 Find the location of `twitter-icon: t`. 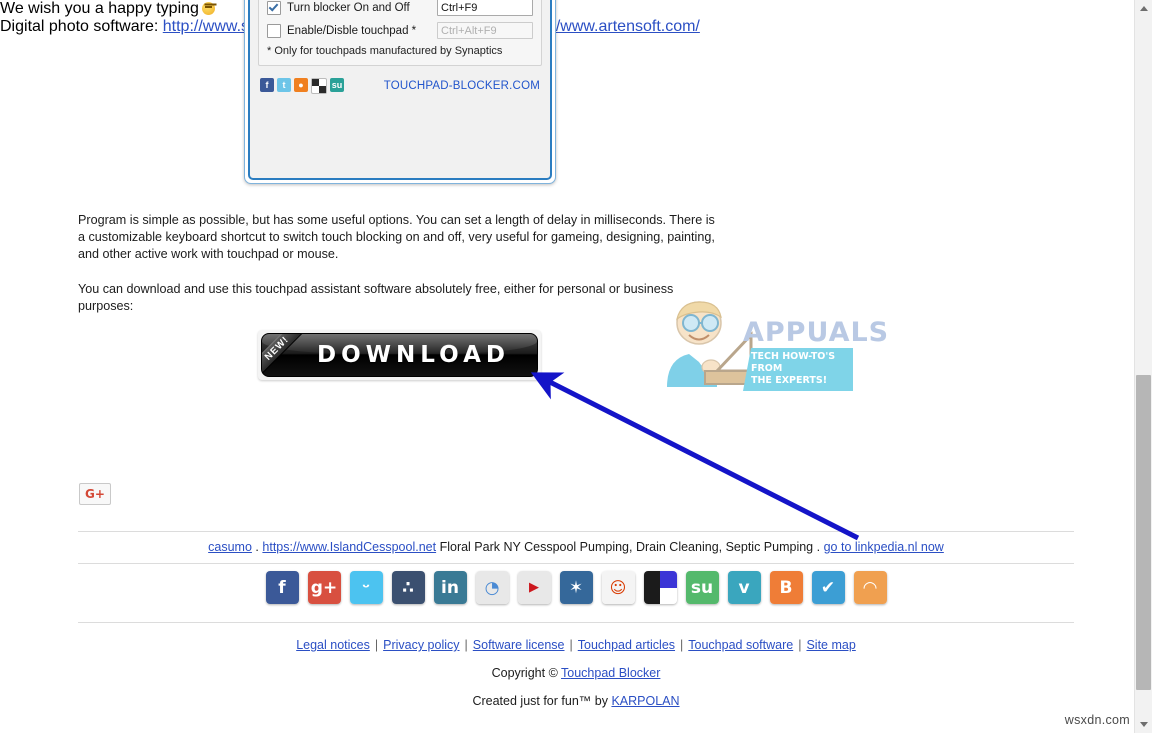

twitter-icon: t is located at coordinates (284, 85).